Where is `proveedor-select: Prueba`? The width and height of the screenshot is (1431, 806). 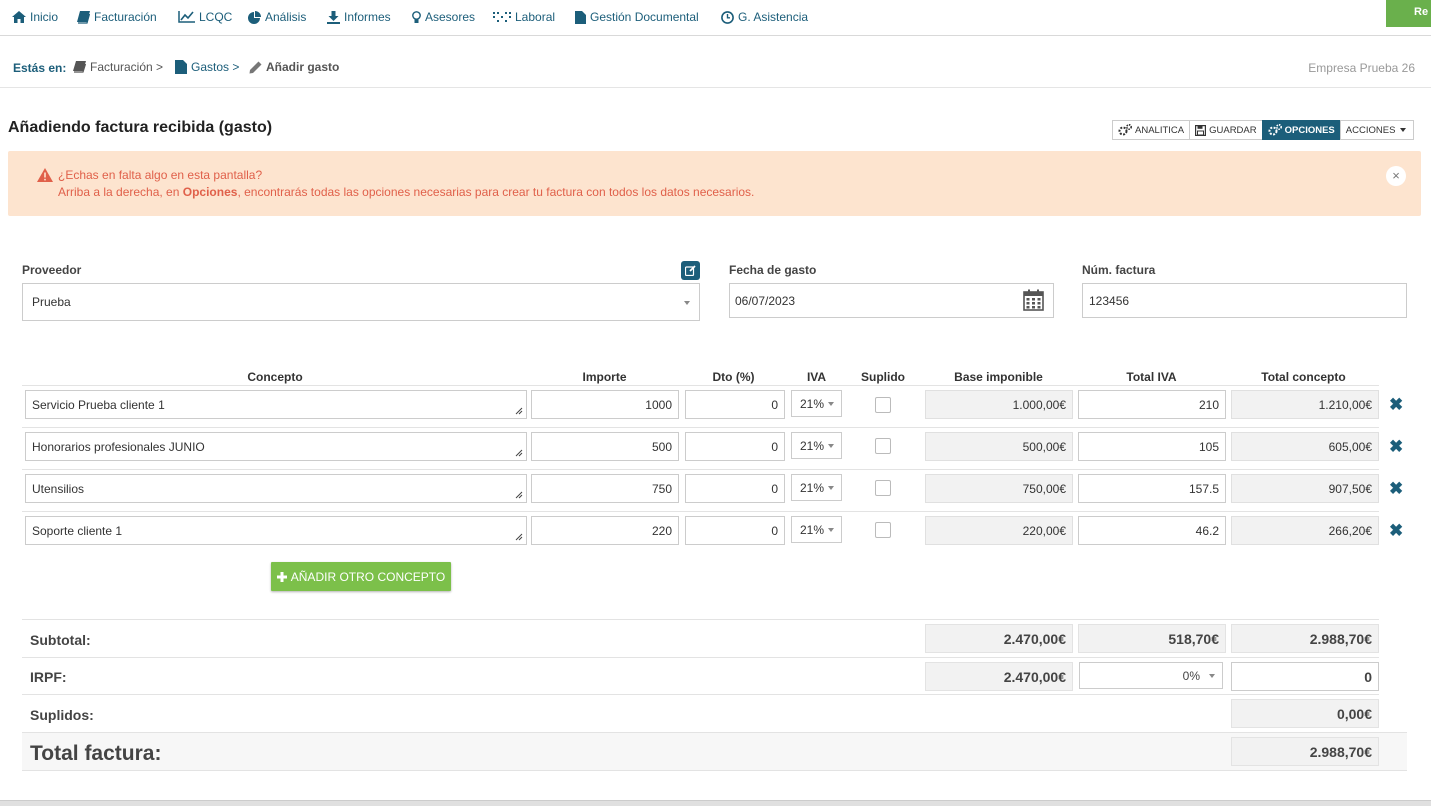 proveedor-select: Prueba is located at coordinates (361, 302).